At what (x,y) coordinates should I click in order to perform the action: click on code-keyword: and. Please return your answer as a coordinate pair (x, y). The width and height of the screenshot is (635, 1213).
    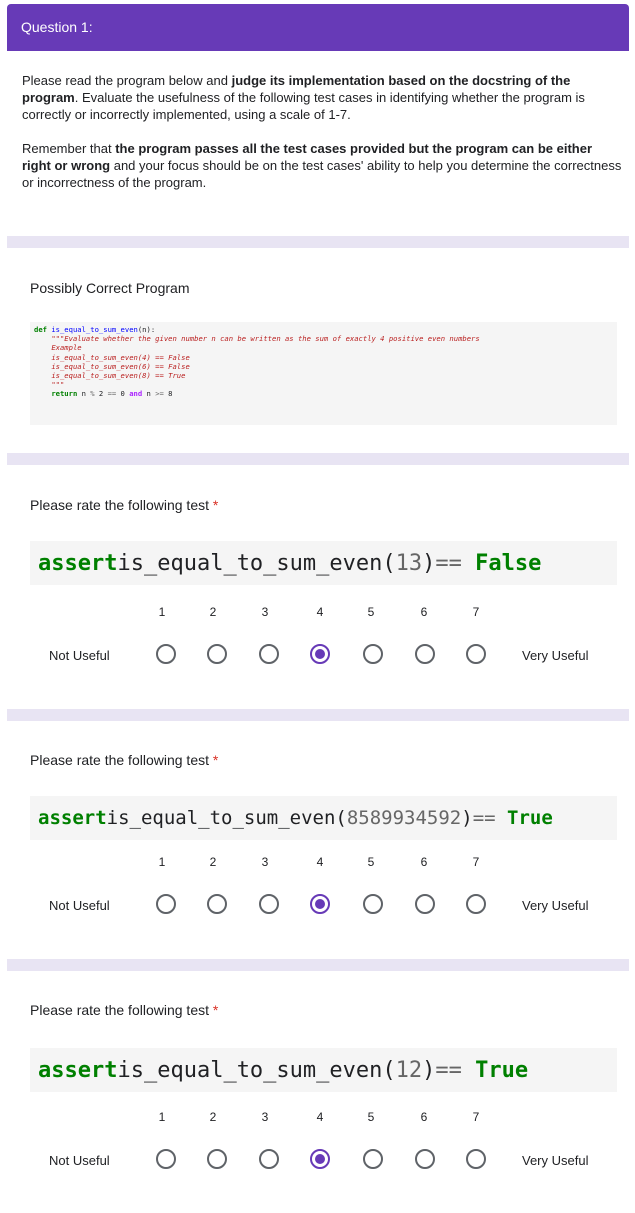
    Looking at the image, I should click on (136, 394).